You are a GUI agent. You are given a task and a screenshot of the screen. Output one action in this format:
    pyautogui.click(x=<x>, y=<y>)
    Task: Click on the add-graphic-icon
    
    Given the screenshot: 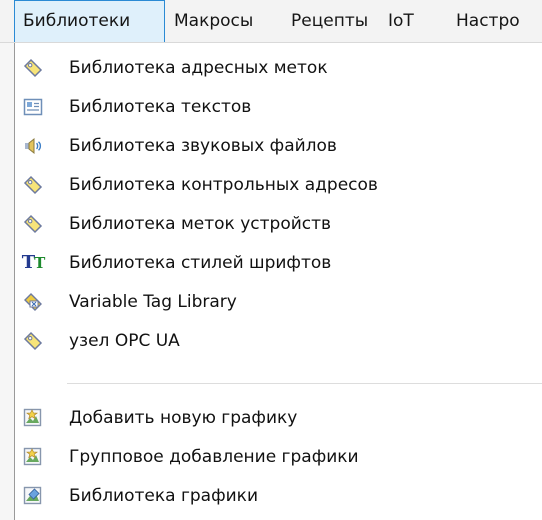 What is the action you would take?
    pyautogui.click(x=33, y=418)
    